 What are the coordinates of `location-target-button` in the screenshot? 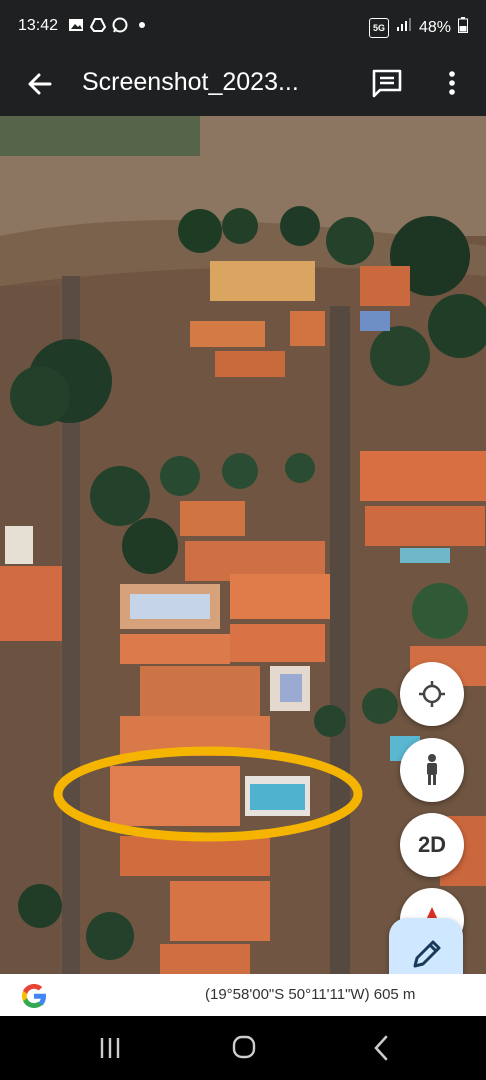 It's located at (432, 694).